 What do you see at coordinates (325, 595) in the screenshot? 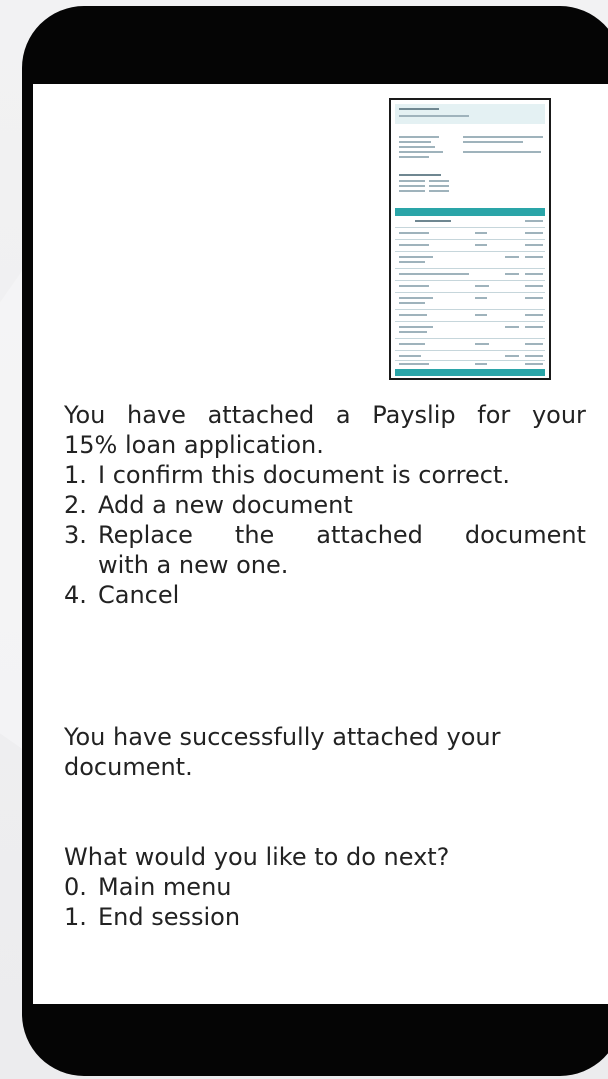
I see `option-cancel: 4. Cancel` at bounding box center [325, 595].